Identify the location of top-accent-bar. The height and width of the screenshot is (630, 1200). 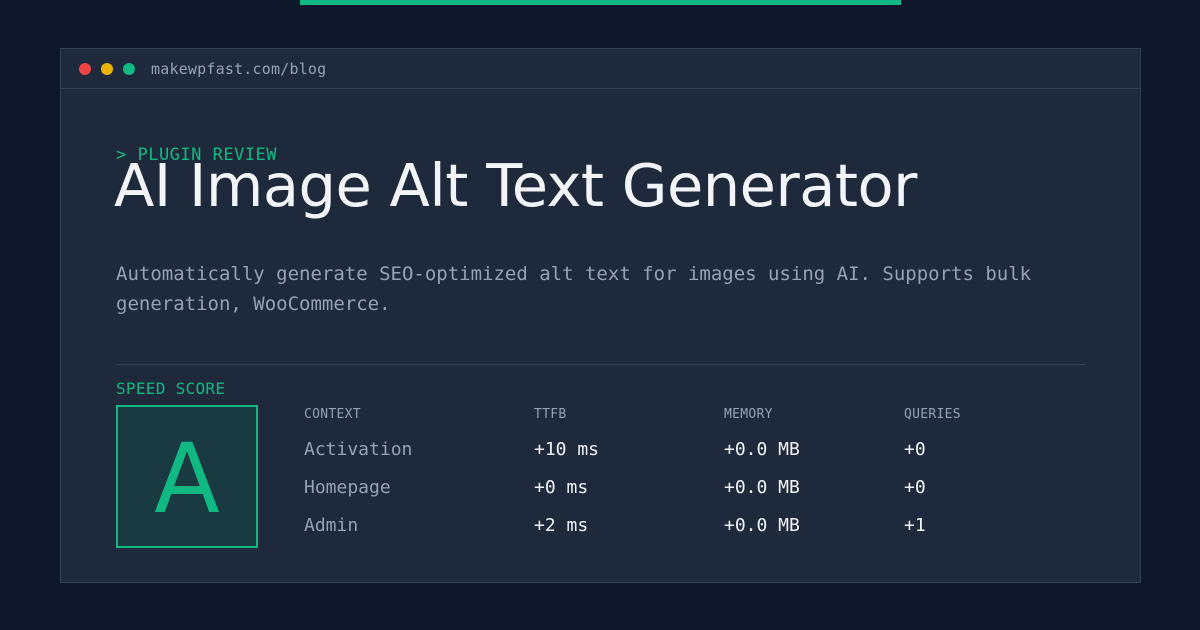
(600, 2).